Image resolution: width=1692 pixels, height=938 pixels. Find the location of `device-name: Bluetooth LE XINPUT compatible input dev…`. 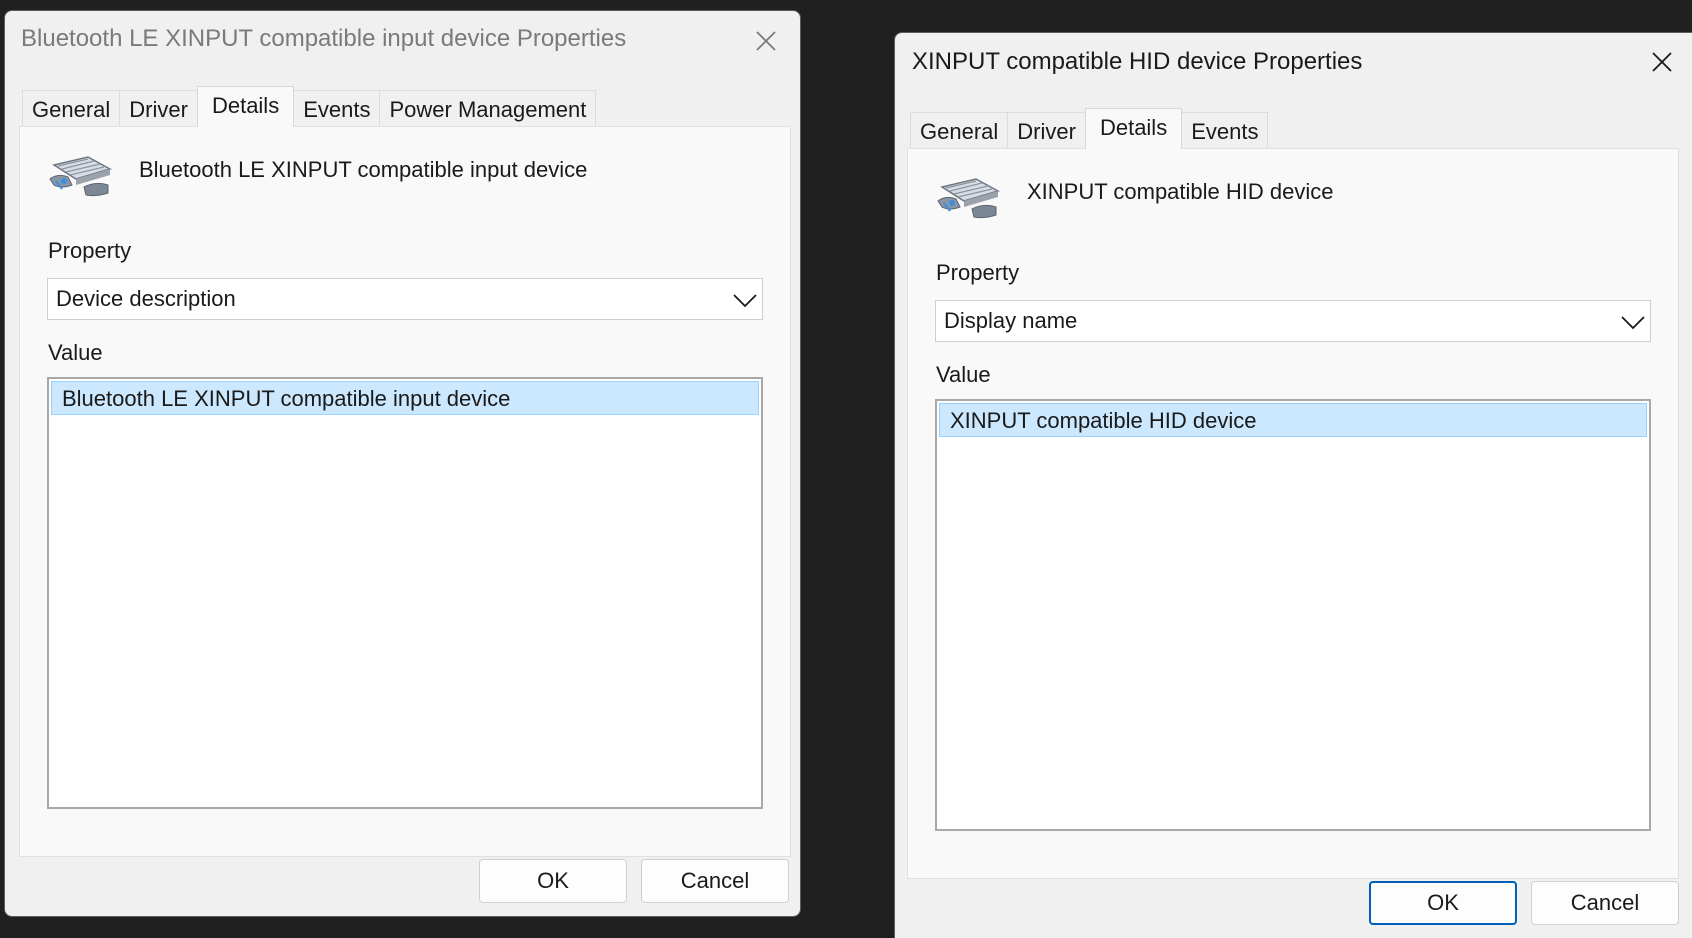

device-name: Bluetooth LE XINPUT compatible input dev… is located at coordinates (363, 169).